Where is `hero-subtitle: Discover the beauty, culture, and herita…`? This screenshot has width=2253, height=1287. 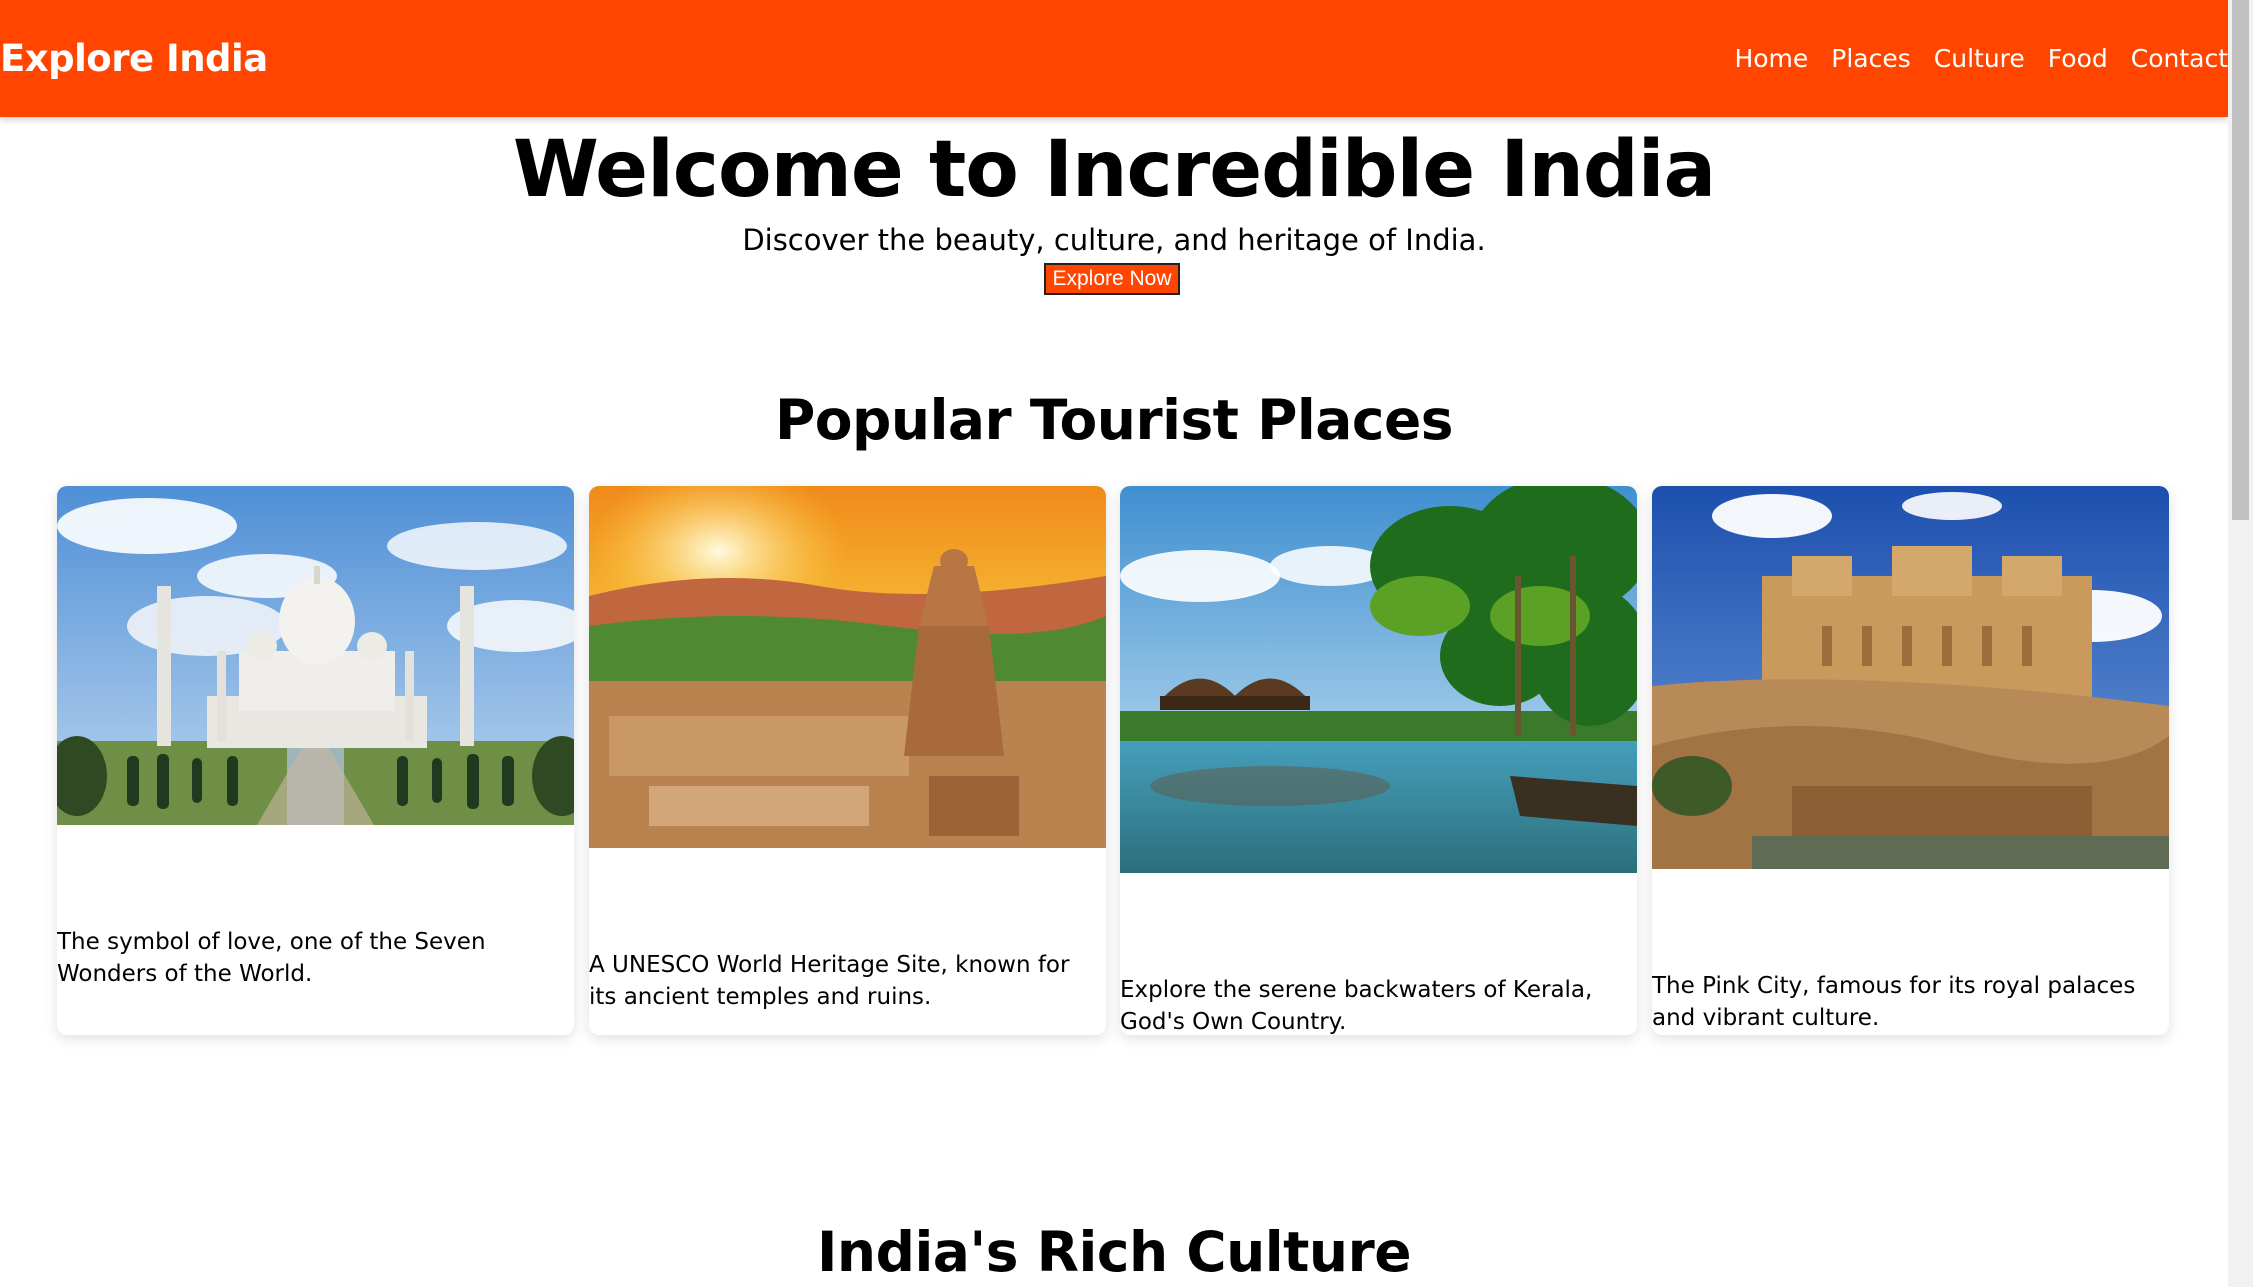 hero-subtitle: Discover the beauty, culture, and herita… is located at coordinates (1114, 240).